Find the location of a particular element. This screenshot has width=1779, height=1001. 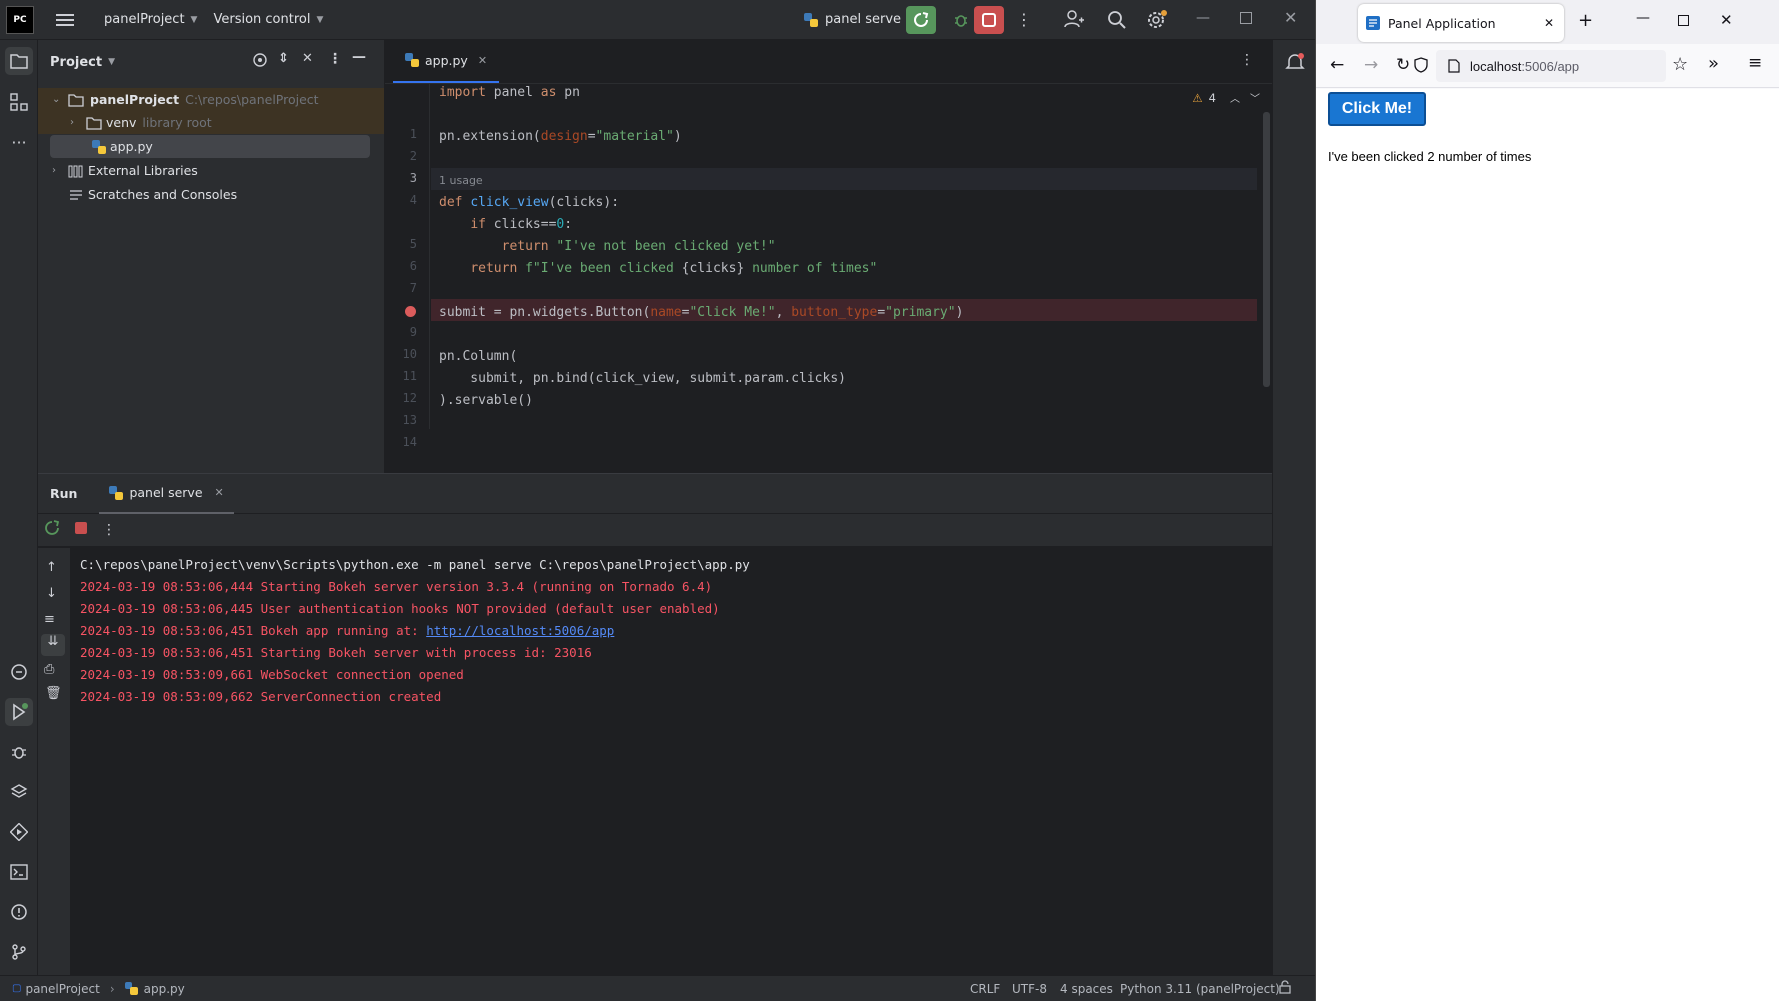

line-gutter: 1 2 3 4 5 6 7 9 10 11 12 13 14 is located at coordinates (407, 266).